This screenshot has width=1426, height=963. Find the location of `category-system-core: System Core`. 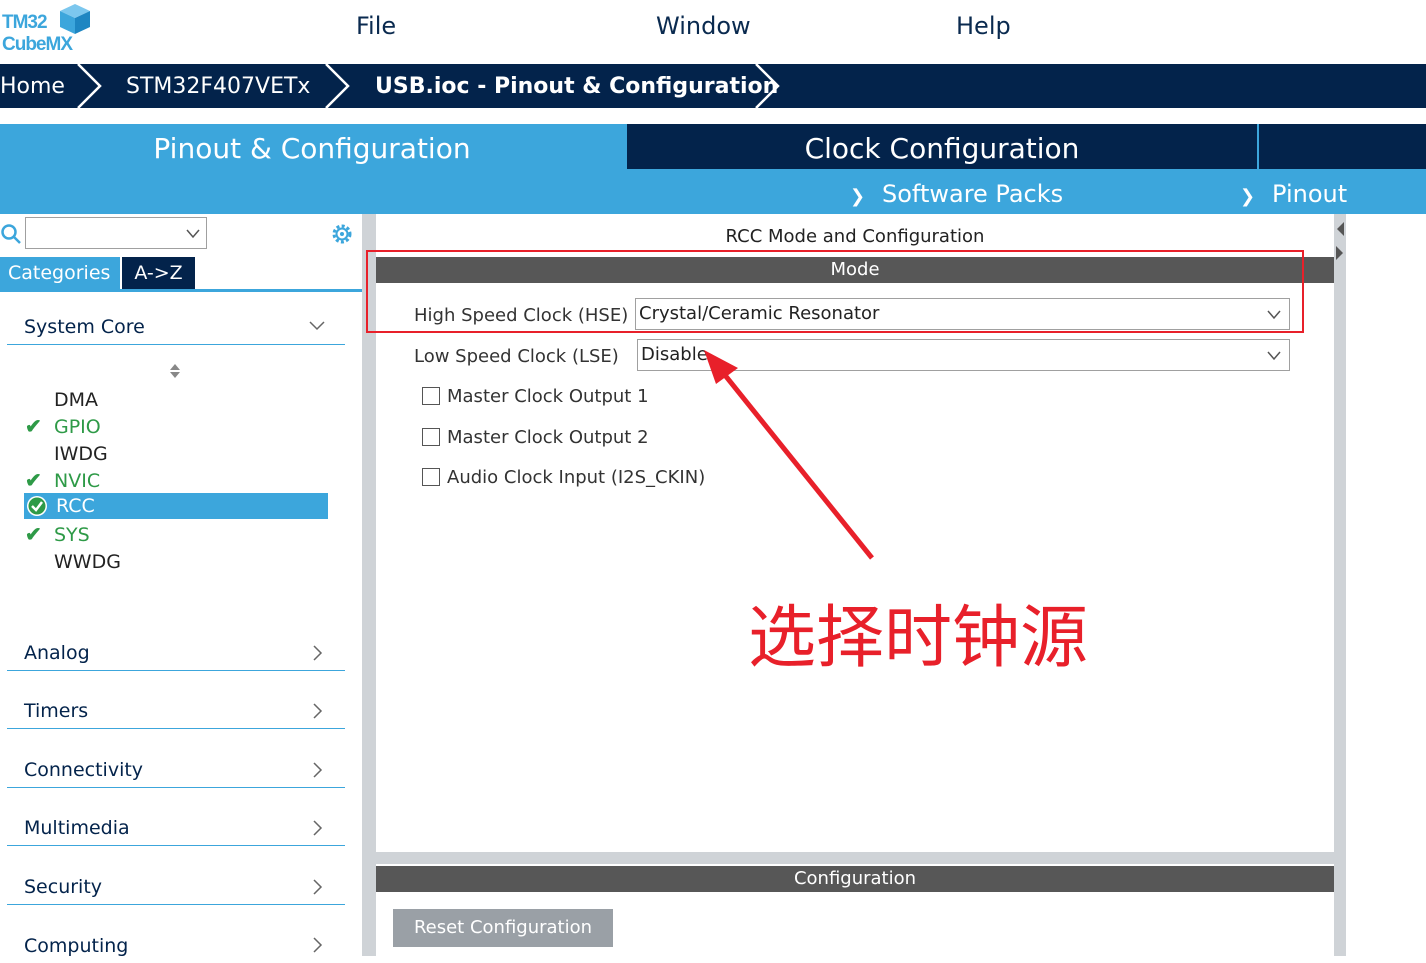

category-system-core: System Core is located at coordinates (176, 322).